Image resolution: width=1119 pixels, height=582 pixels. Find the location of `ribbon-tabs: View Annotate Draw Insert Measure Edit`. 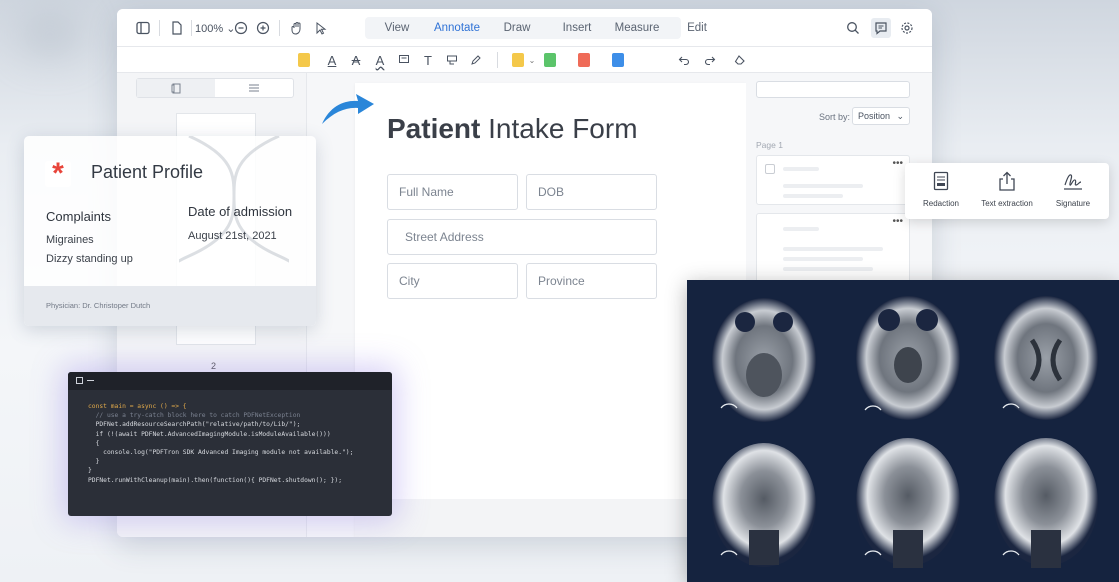

ribbon-tabs: View Annotate Draw Insert Measure Edit is located at coordinates (547, 28).